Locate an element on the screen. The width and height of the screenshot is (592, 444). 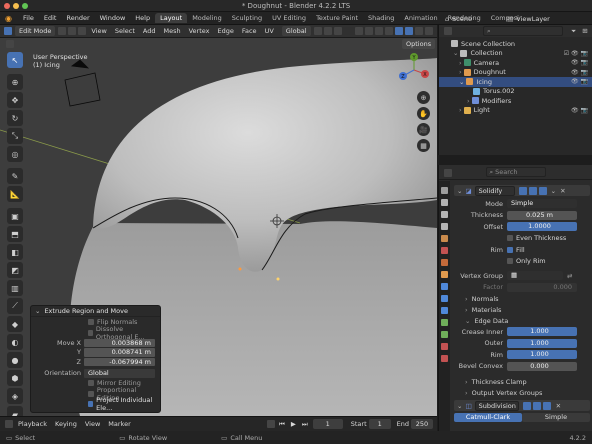
auto-key-icon is located at coordinates (271, 424).